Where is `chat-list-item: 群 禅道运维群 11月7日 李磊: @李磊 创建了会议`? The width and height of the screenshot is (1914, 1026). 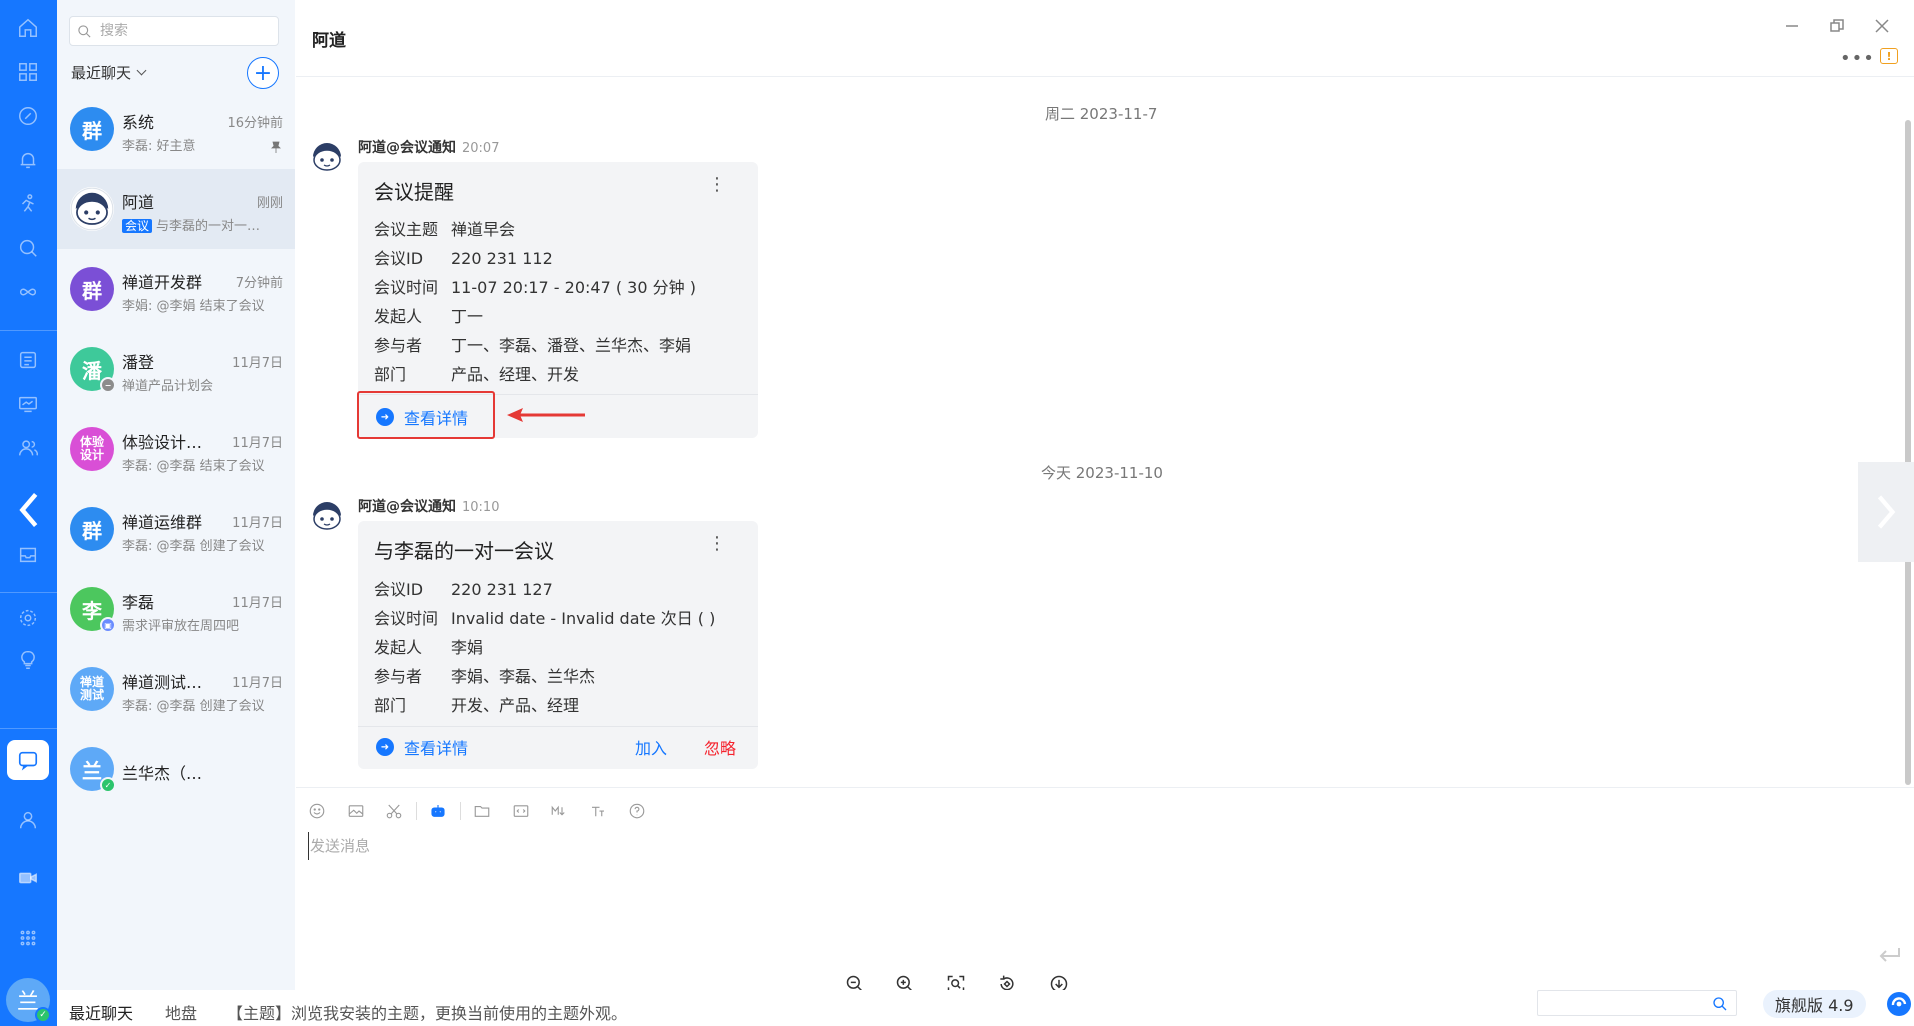 chat-list-item: 群 禅道运维群 11月7日 李磊: @李磊 创建了会议 is located at coordinates (176, 529).